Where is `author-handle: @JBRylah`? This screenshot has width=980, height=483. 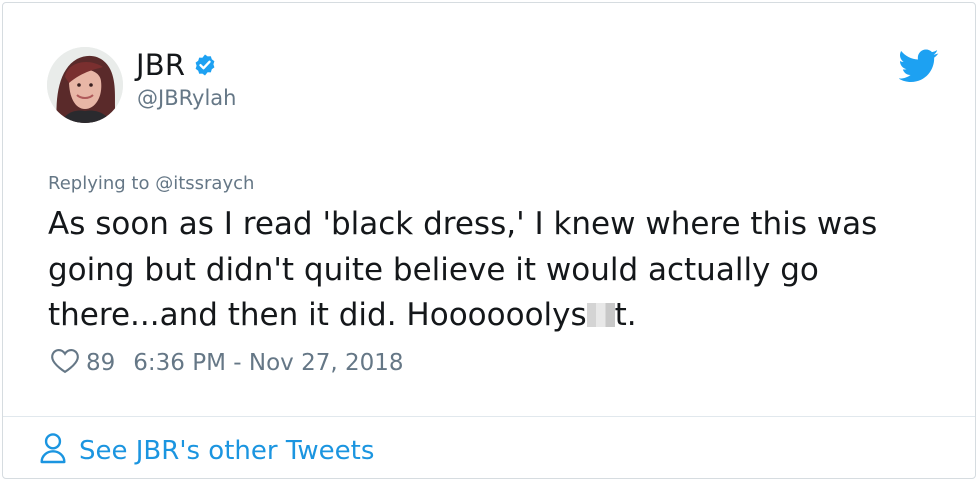
author-handle: @JBRylah is located at coordinates (186, 98).